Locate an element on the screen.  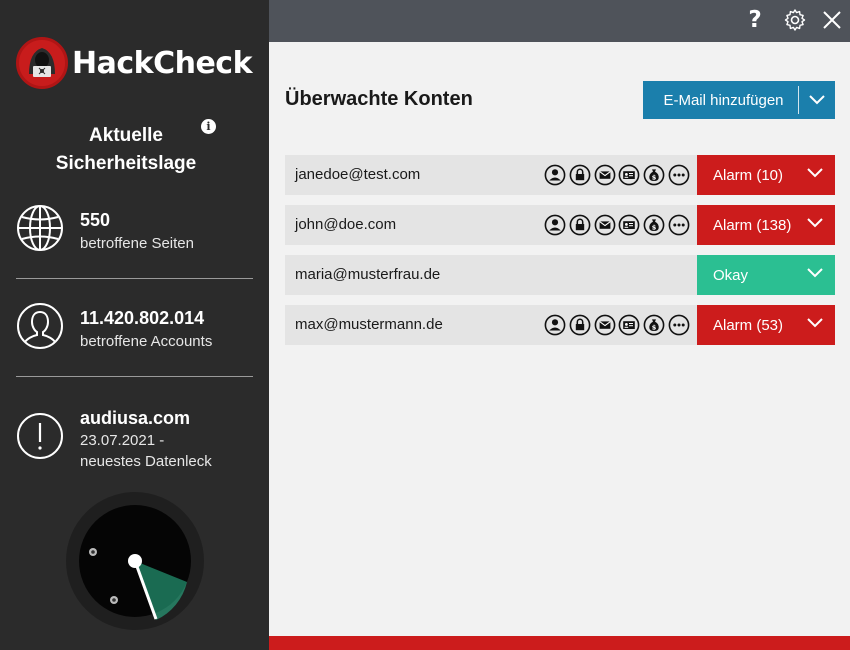
status-alarm-button: Alarm (53) is located at coordinates (766, 325).